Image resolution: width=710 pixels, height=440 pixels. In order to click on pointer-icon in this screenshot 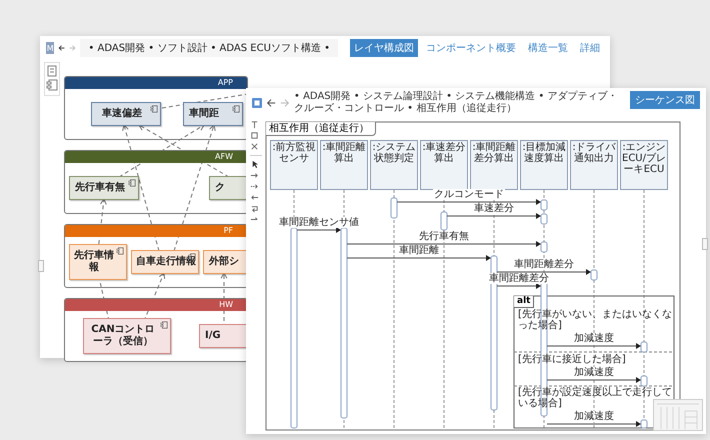, I will do `click(254, 164)`.